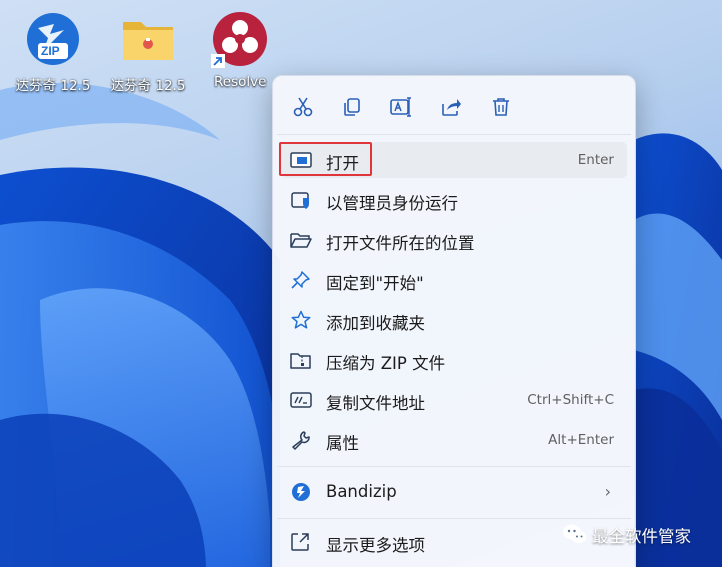  What do you see at coordinates (392, 203) in the screenshot?
I see `menu-item-label: 以管理员身份运行` at bounding box center [392, 203].